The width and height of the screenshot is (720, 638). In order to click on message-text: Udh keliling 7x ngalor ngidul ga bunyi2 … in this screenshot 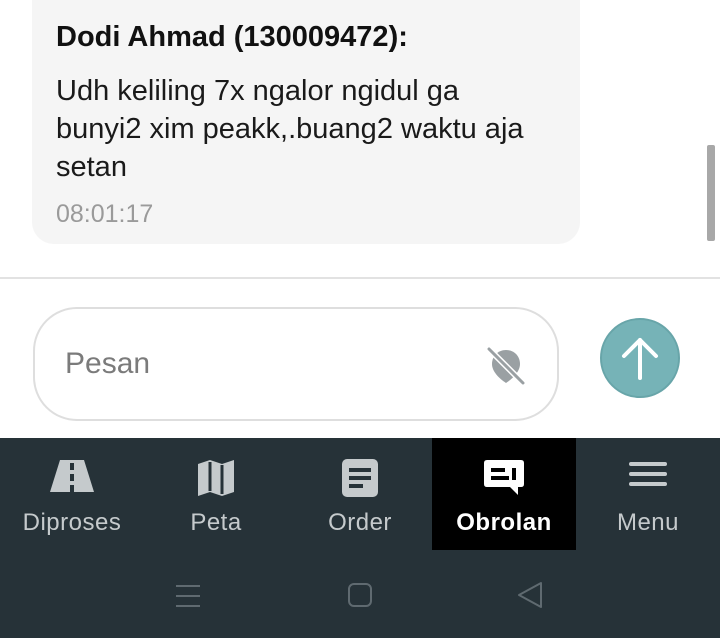, I will do `click(290, 129)`.